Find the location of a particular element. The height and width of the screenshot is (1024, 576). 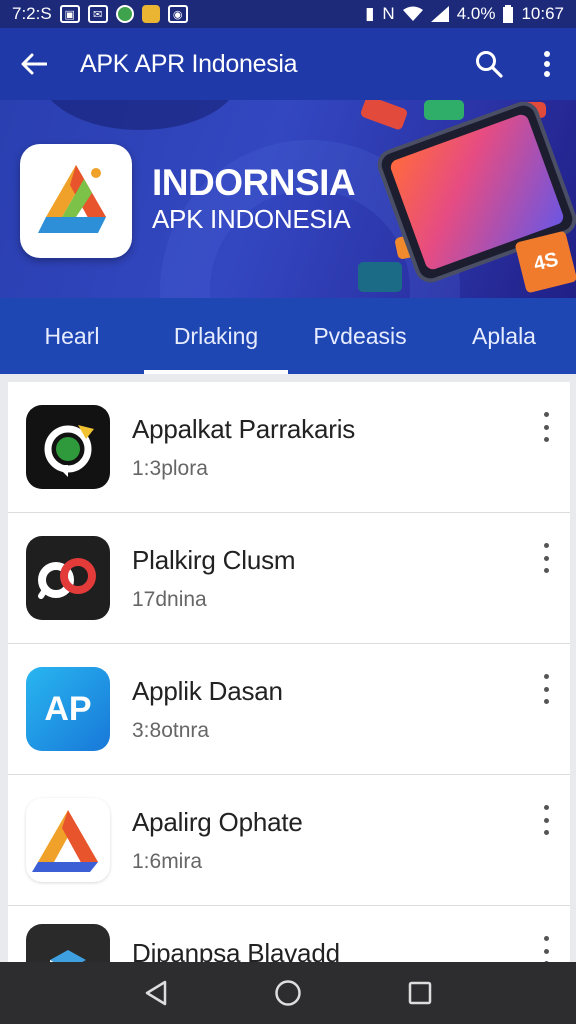

tab-bar: Hearl Drlaking Pvdeasis Aplala is located at coordinates (288, 336).